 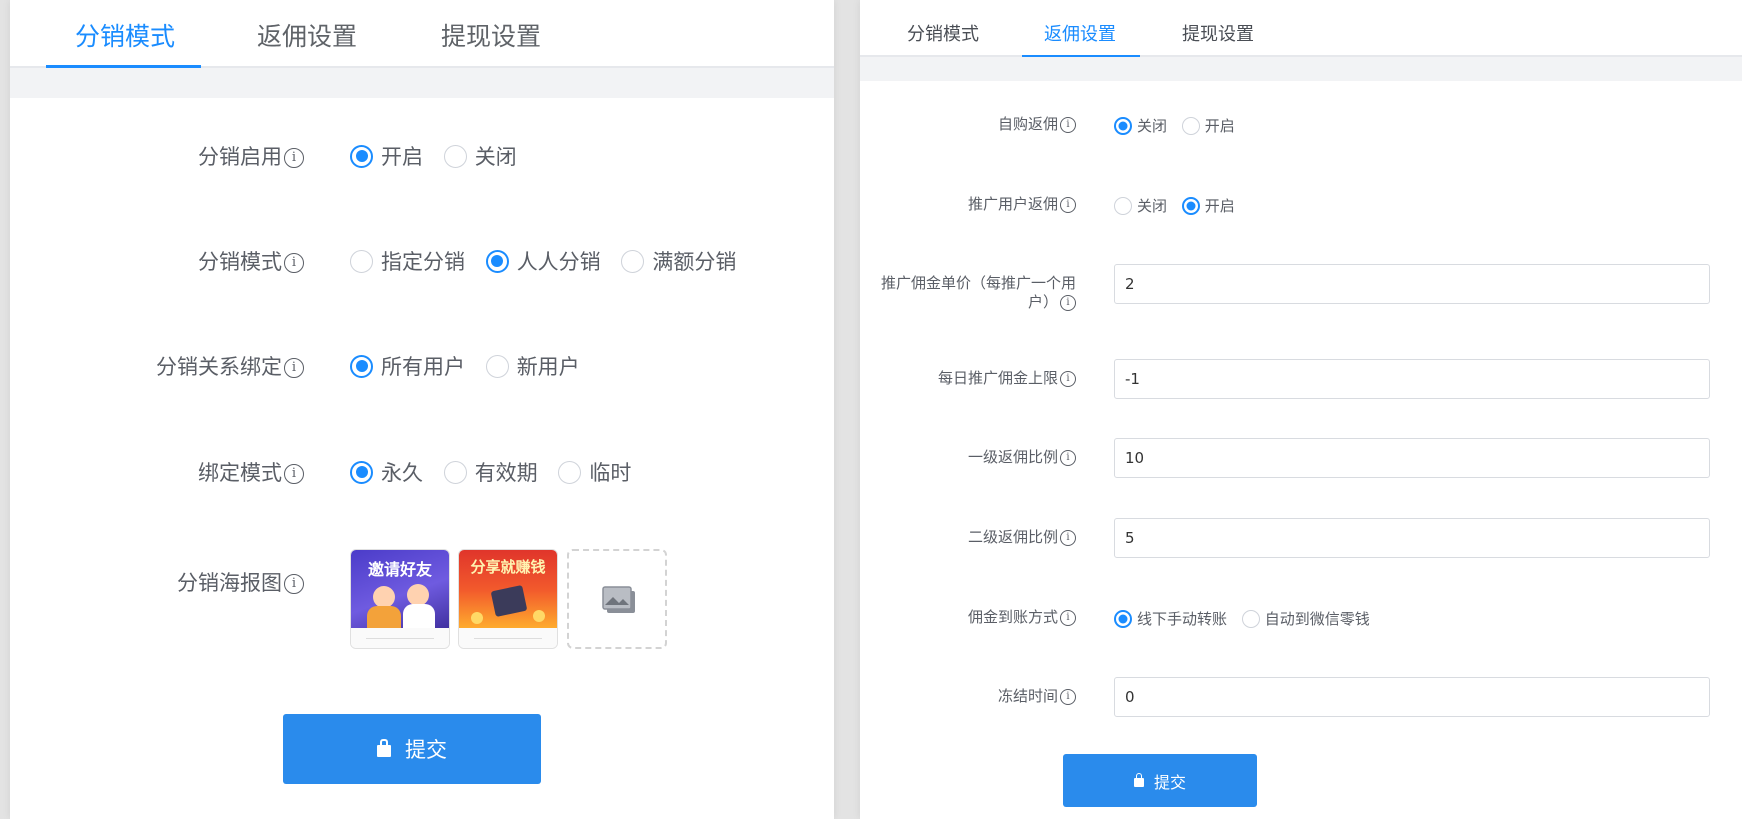 What do you see at coordinates (1412, 379) in the screenshot?
I see `daily-limit-input` at bounding box center [1412, 379].